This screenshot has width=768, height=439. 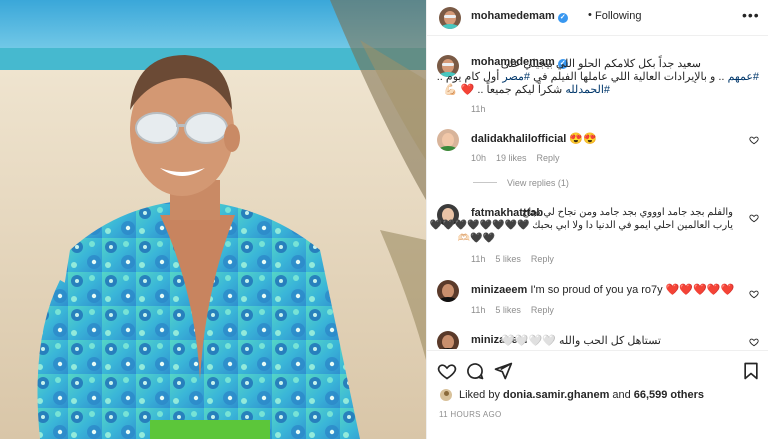 What do you see at coordinates (478, 109) in the screenshot?
I see `caption-time: 11h` at bounding box center [478, 109].